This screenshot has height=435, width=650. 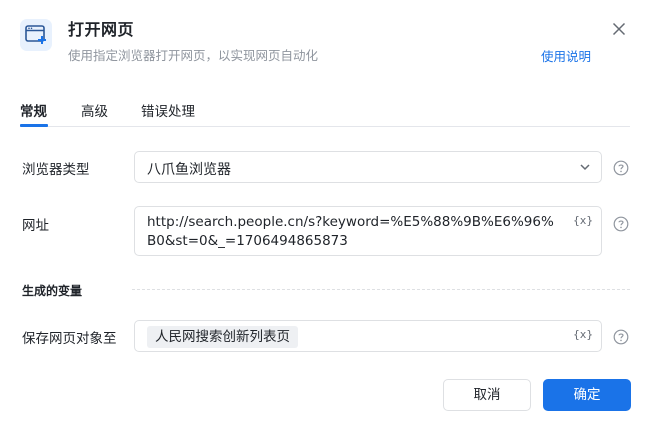 I want to click on dialog-subtitle: 使用指定浏览器打开网页，以实现网页自动化, so click(x=193, y=55).